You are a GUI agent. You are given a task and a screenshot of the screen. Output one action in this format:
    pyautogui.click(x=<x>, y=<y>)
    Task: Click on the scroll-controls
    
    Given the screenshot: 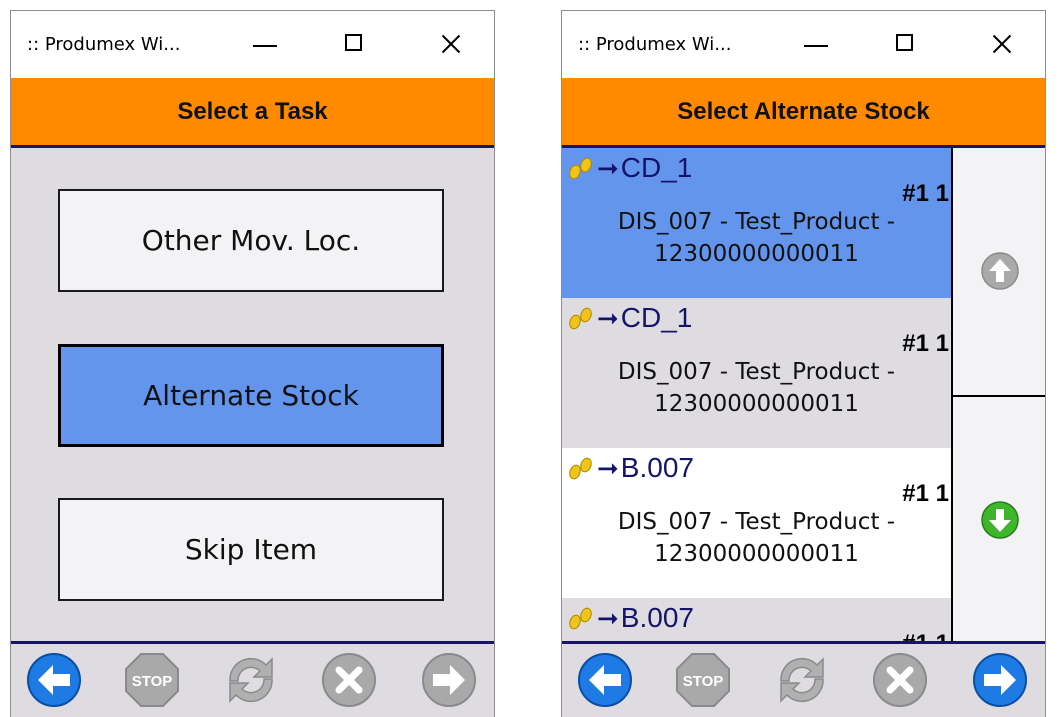 What is the action you would take?
    pyautogui.click(x=998, y=396)
    